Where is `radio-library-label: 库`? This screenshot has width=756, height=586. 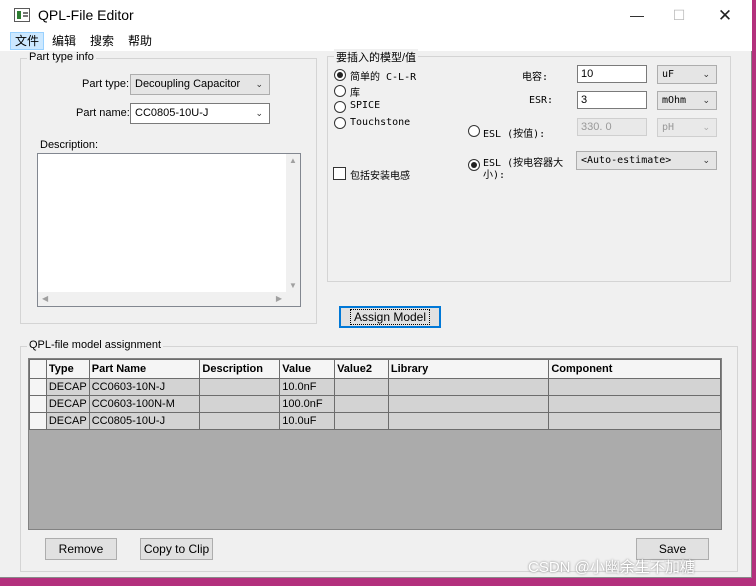 radio-library-label: 库 is located at coordinates (355, 93).